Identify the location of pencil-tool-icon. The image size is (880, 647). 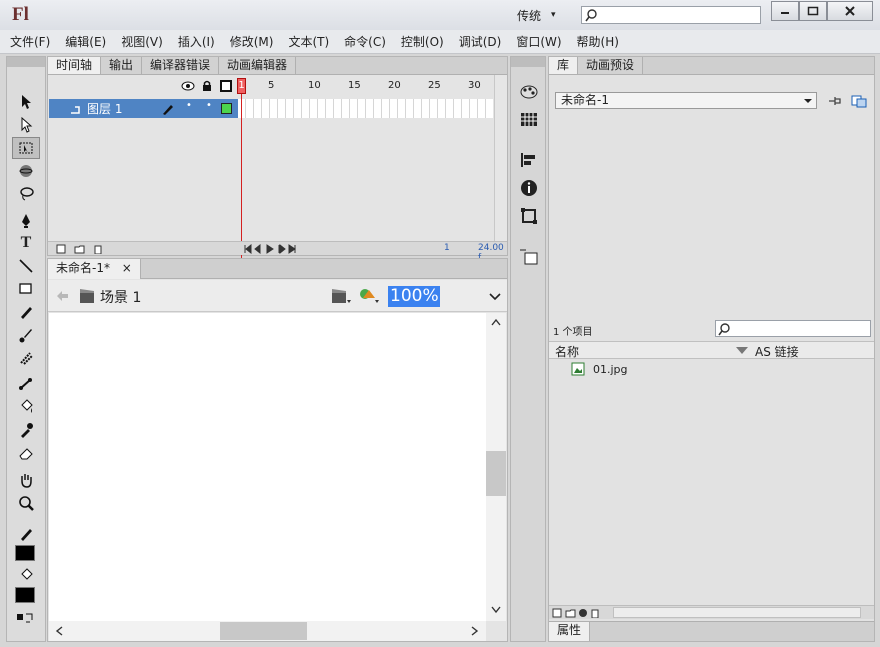
(26, 312).